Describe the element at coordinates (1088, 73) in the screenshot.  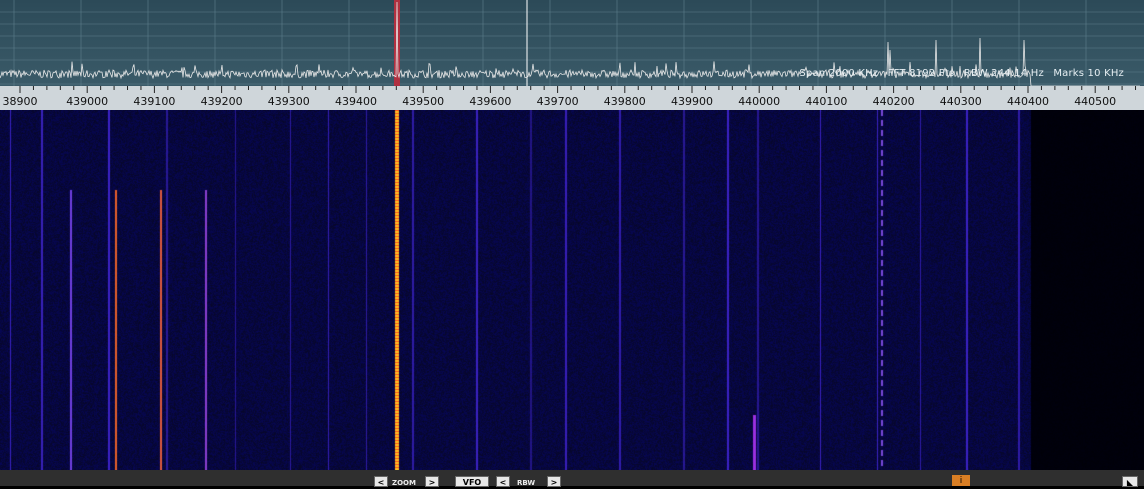
I see `marks-readout: Marks 10 KHz` at that location.